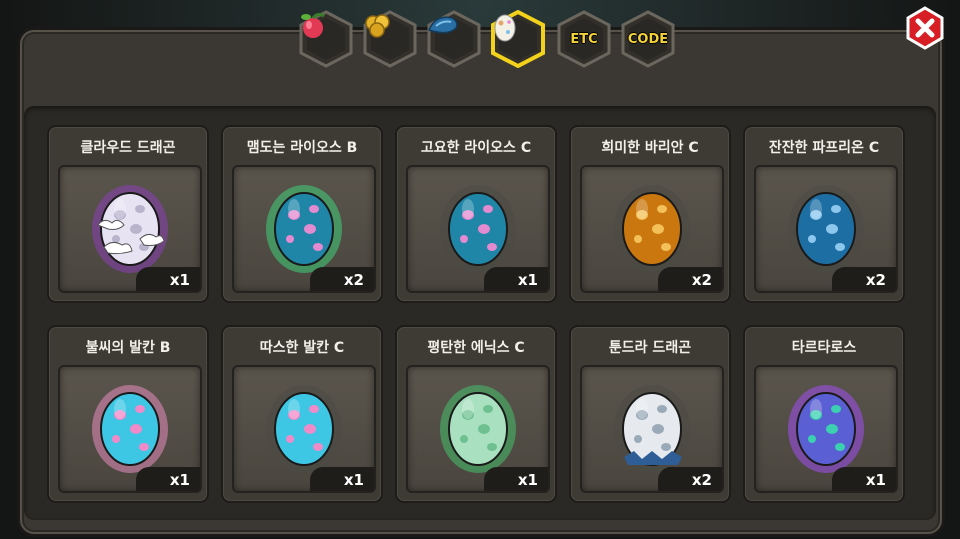 The image size is (960, 539). Describe the element at coordinates (128, 148) in the screenshot. I see `egg-name: 클라우드 드래곤` at that location.